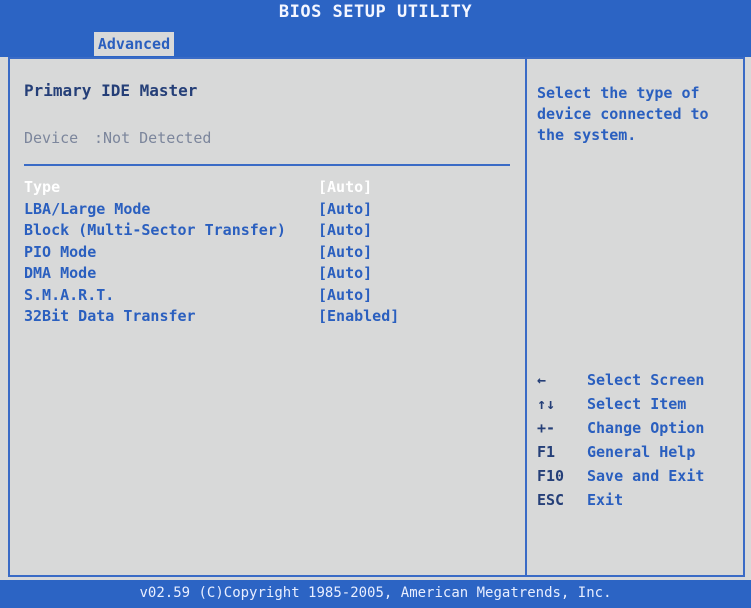 The height and width of the screenshot is (608, 751). I want to click on key-description: General Help, so click(641, 452).